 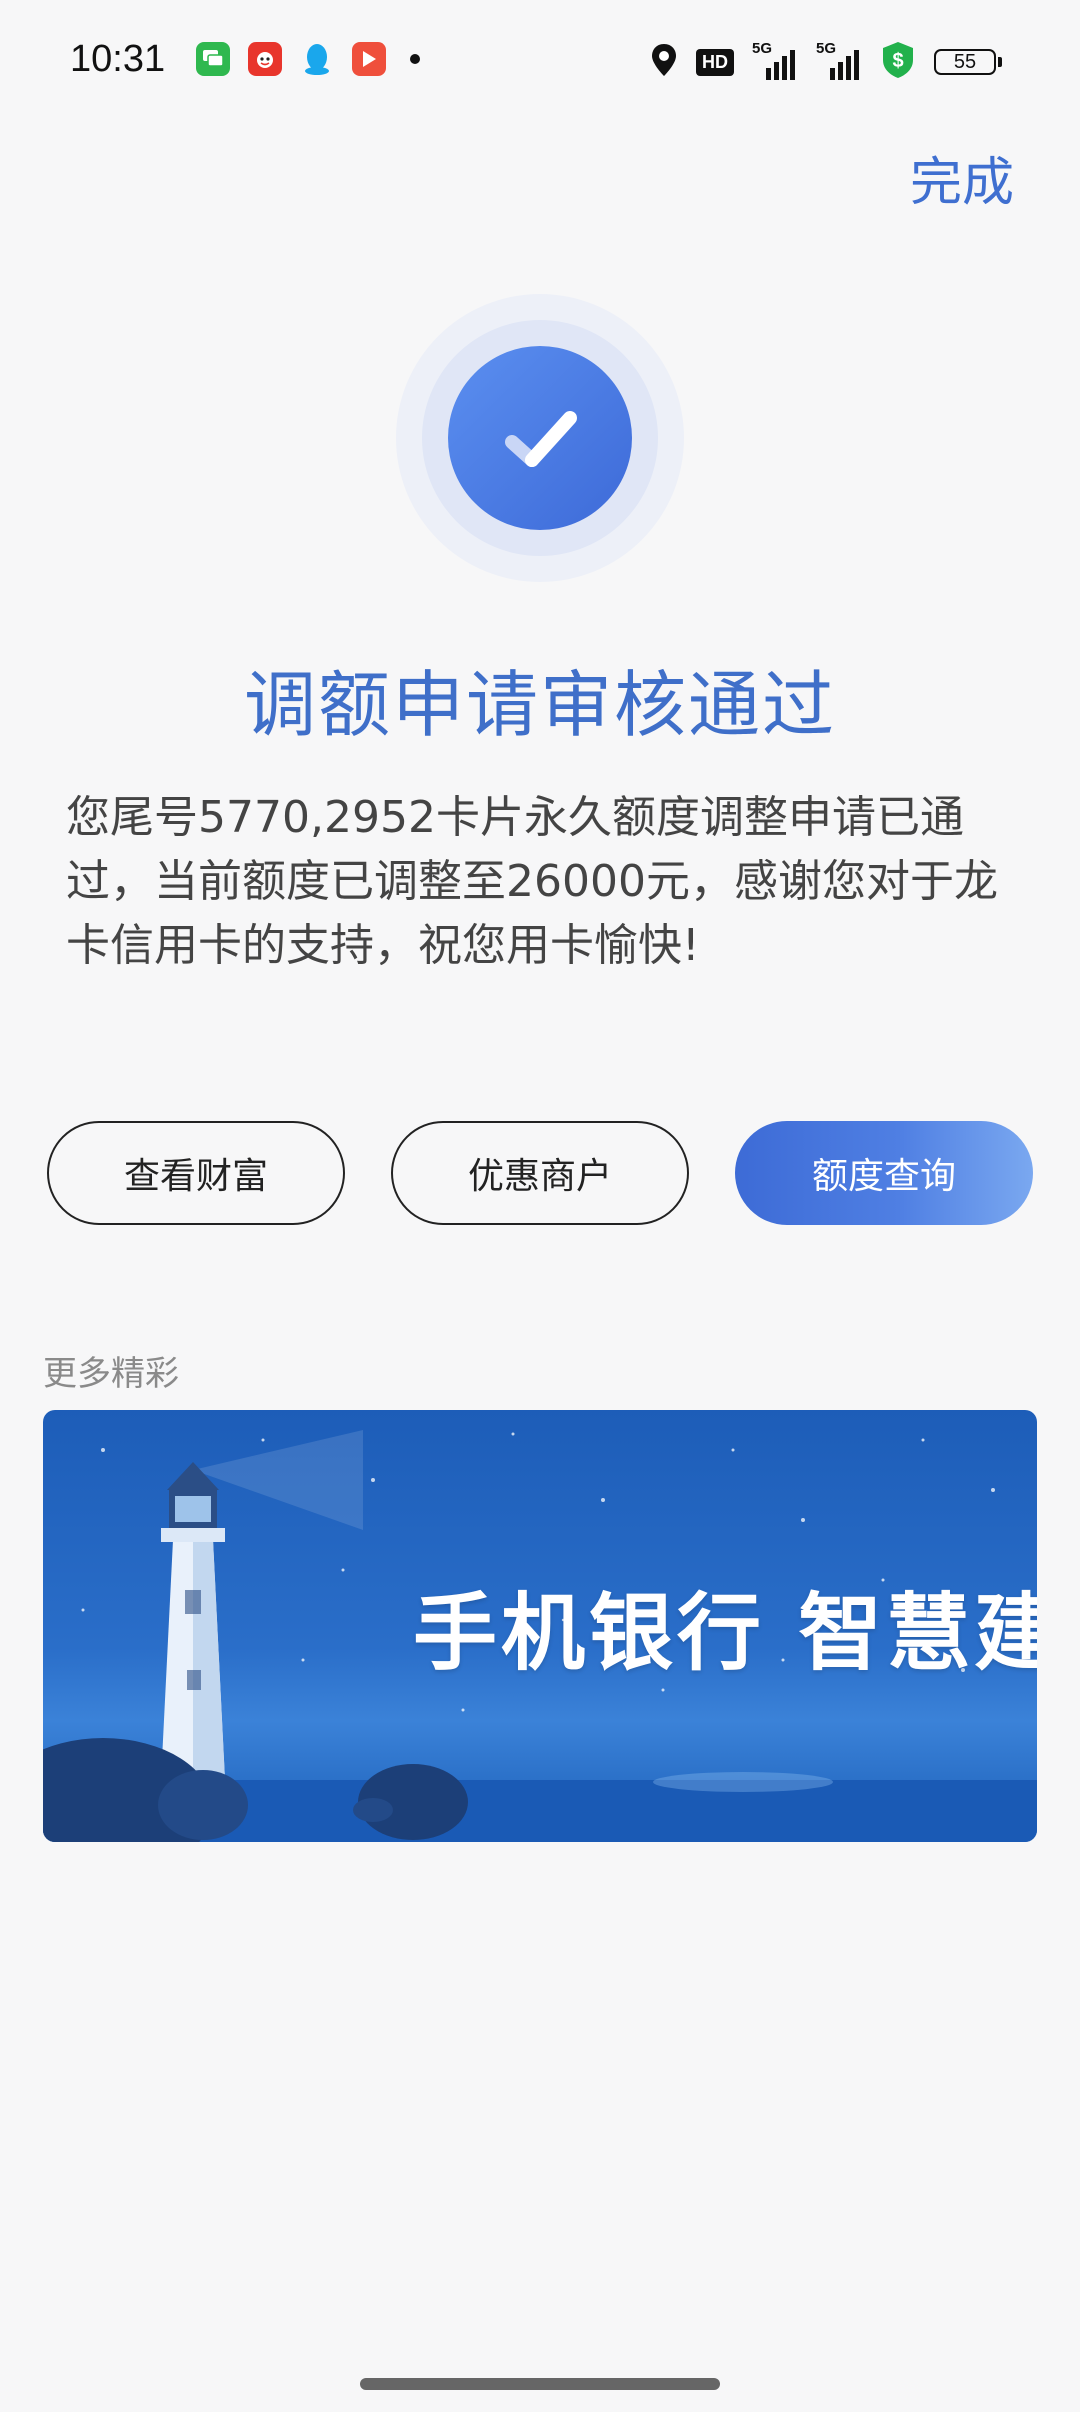 I want to click on notification-icons, so click(x=308, y=59).